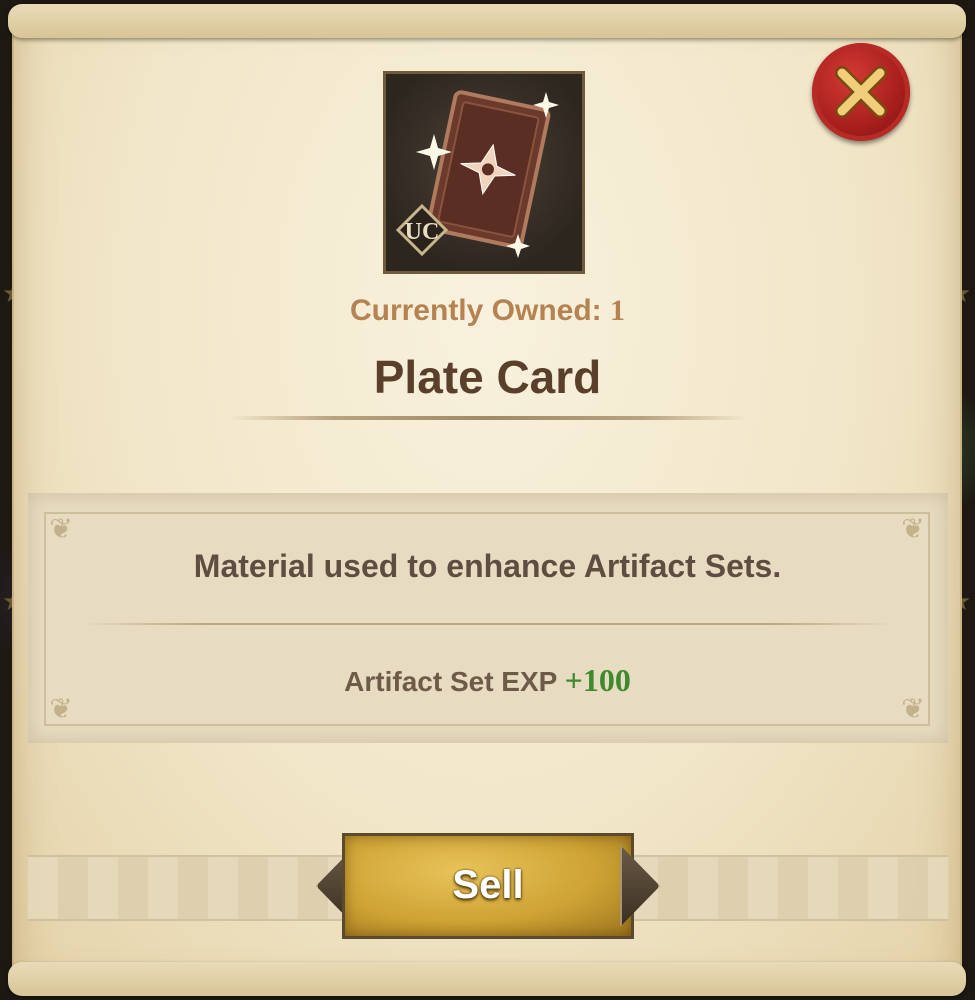  What do you see at coordinates (487, 979) in the screenshot?
I see `scroll-bottom-edge` at bounding box center [487, 979].